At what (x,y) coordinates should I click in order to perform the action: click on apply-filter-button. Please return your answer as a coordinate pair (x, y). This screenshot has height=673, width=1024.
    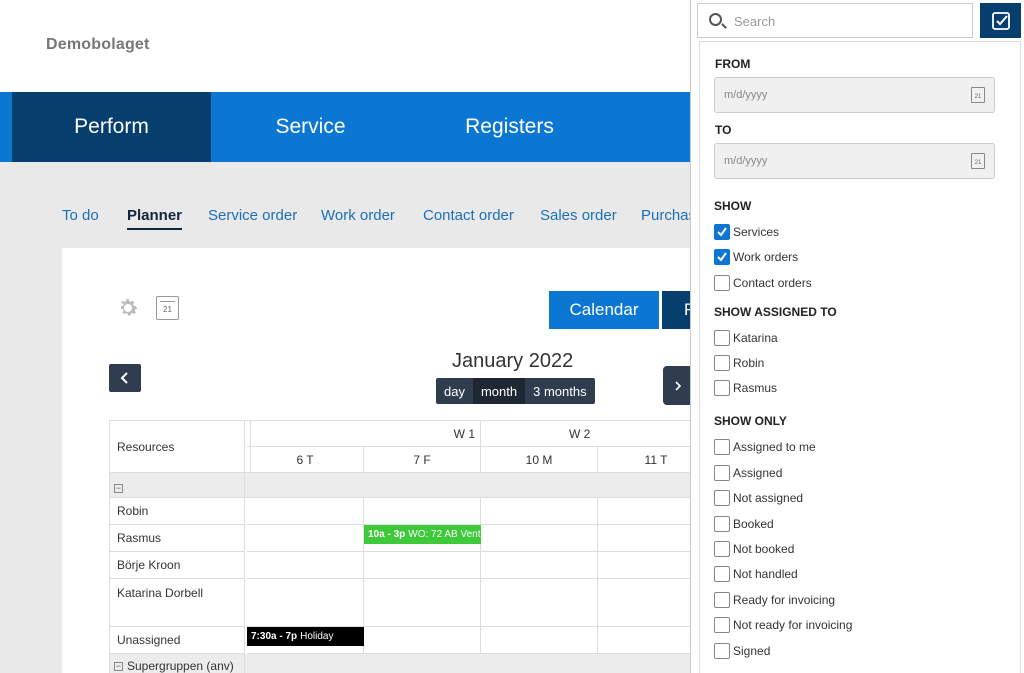
    Looking at the image, I should click on (1000, 20).